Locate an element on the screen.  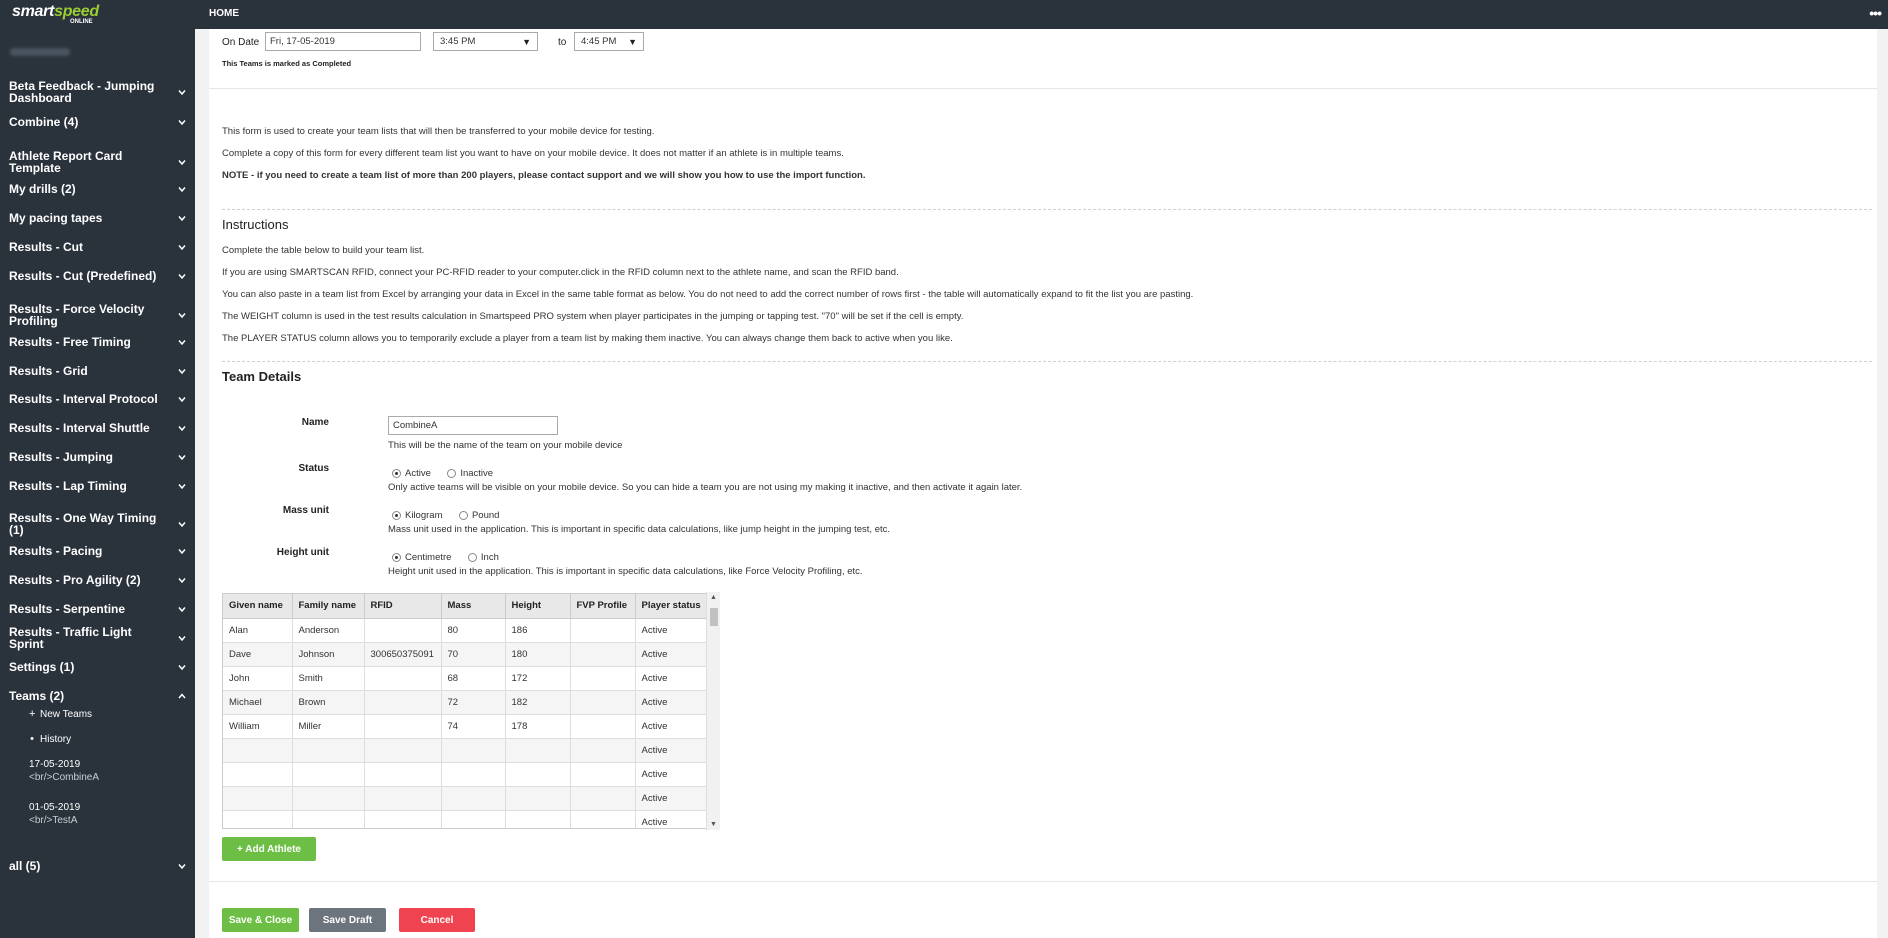
table-row: Dave Johnson 300650375091 70 180 Active is located at coordinates (467, 654).